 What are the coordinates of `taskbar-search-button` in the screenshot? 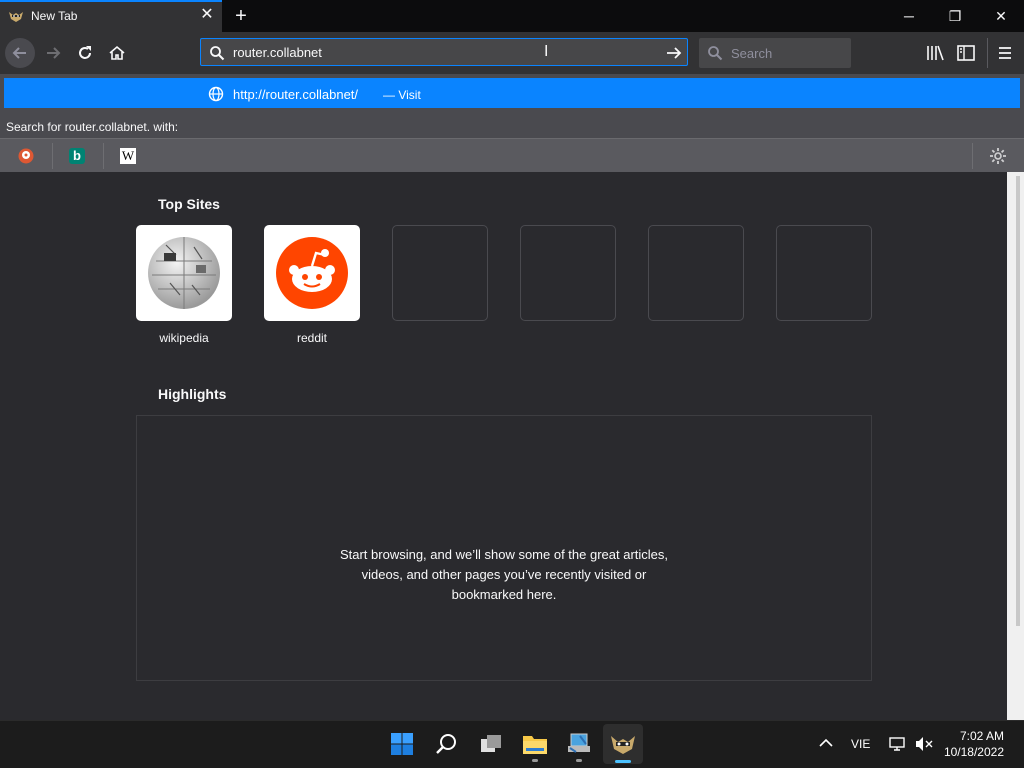 It's located at (447, 744).